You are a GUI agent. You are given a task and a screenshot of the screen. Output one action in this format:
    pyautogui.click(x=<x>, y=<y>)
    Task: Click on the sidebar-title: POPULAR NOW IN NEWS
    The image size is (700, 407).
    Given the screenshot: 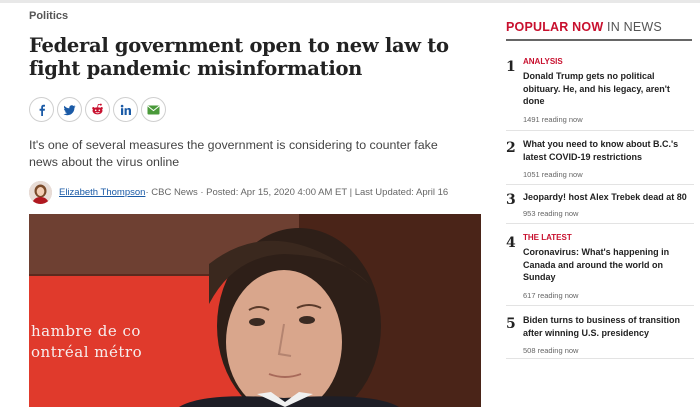 What is the action you would take?
    pyautogui.click(x=599, y=27)
    